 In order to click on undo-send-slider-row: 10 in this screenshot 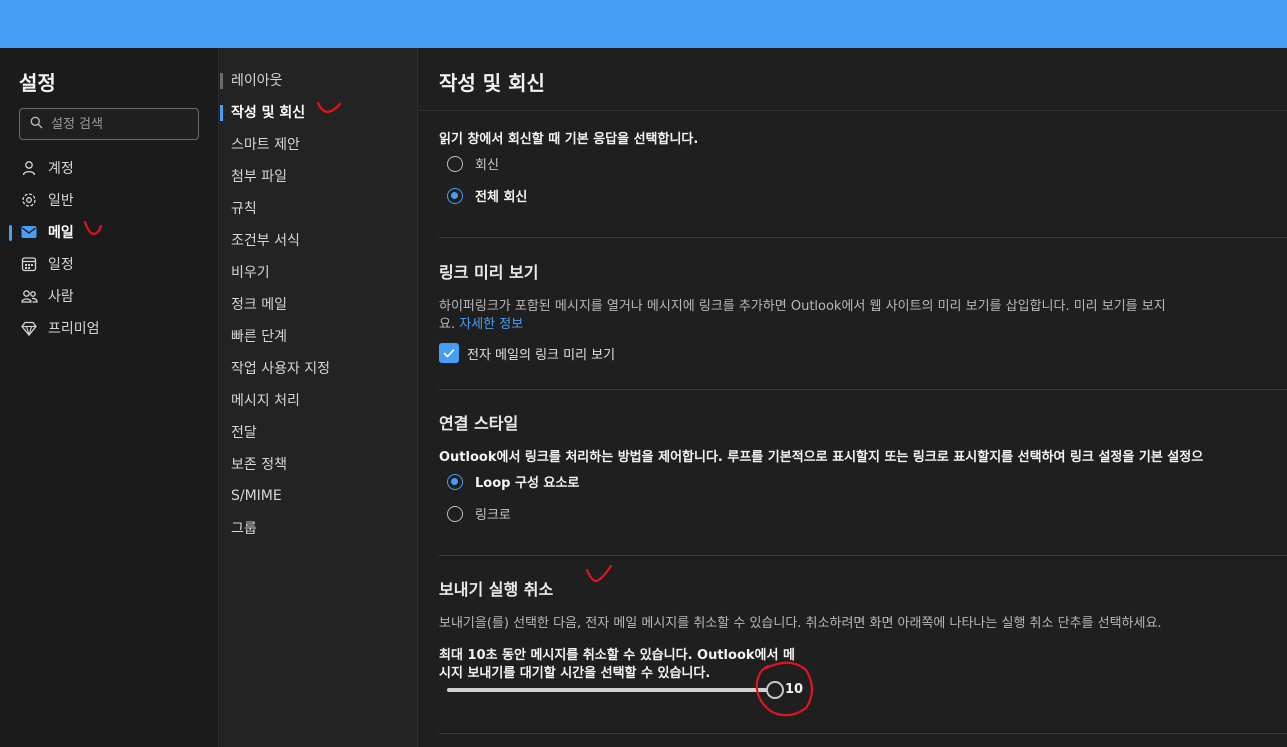, I will do `click(625, 689)`.